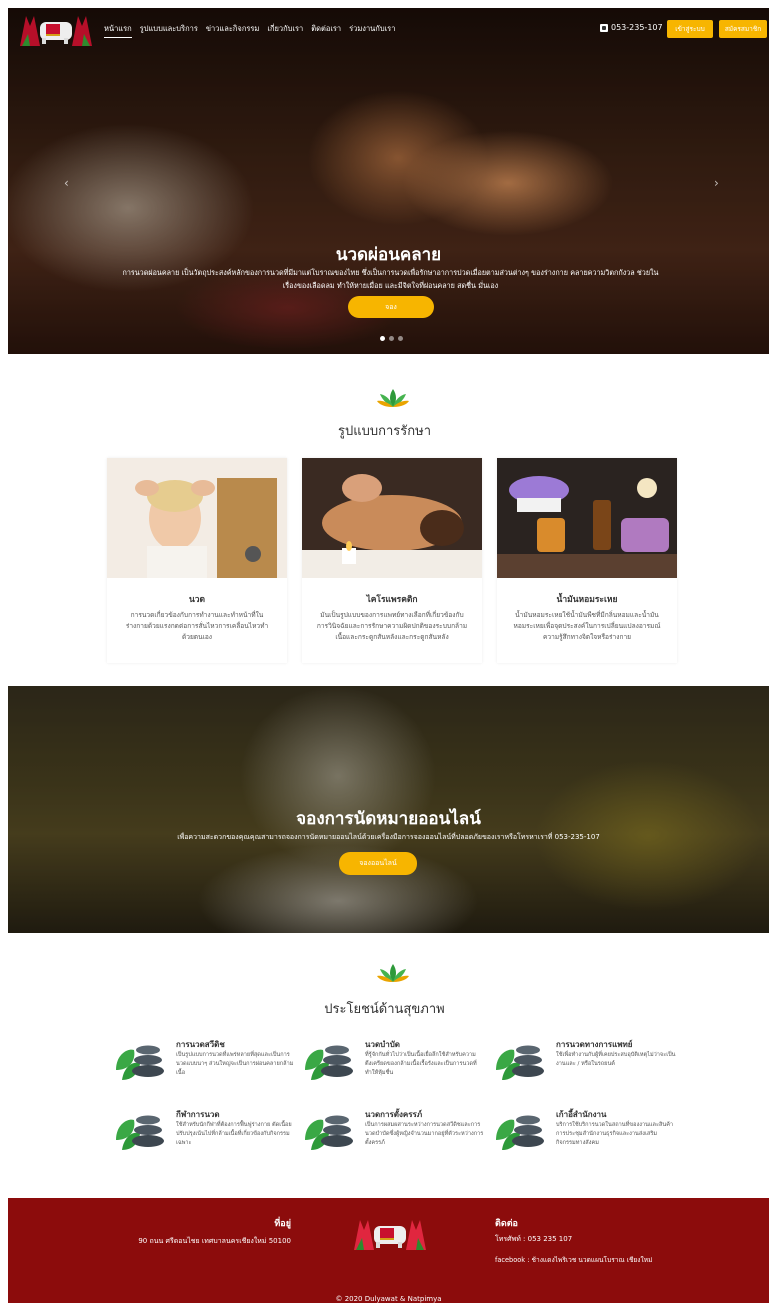  Describe the element at coordinates (388, 819) in the screenshot. I see `booking-title: จองการนัดหมายออนไลน์` at that location.